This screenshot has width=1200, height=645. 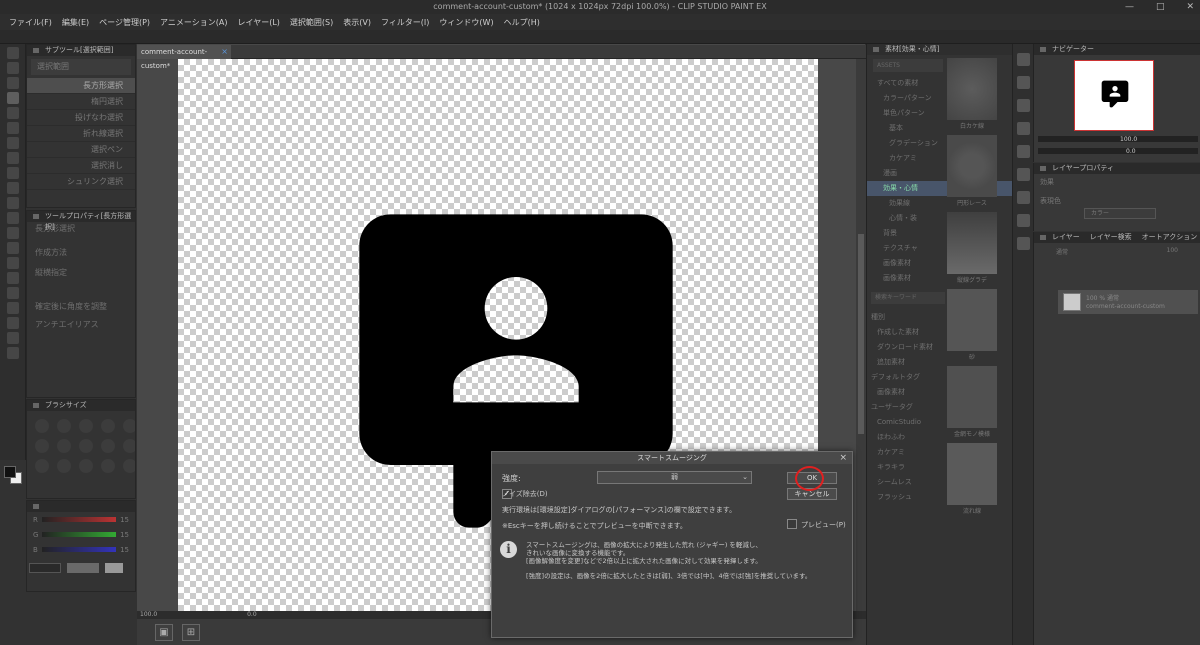 I want to click on material-assets-button: ASSETS, so click(x=908, y=65).